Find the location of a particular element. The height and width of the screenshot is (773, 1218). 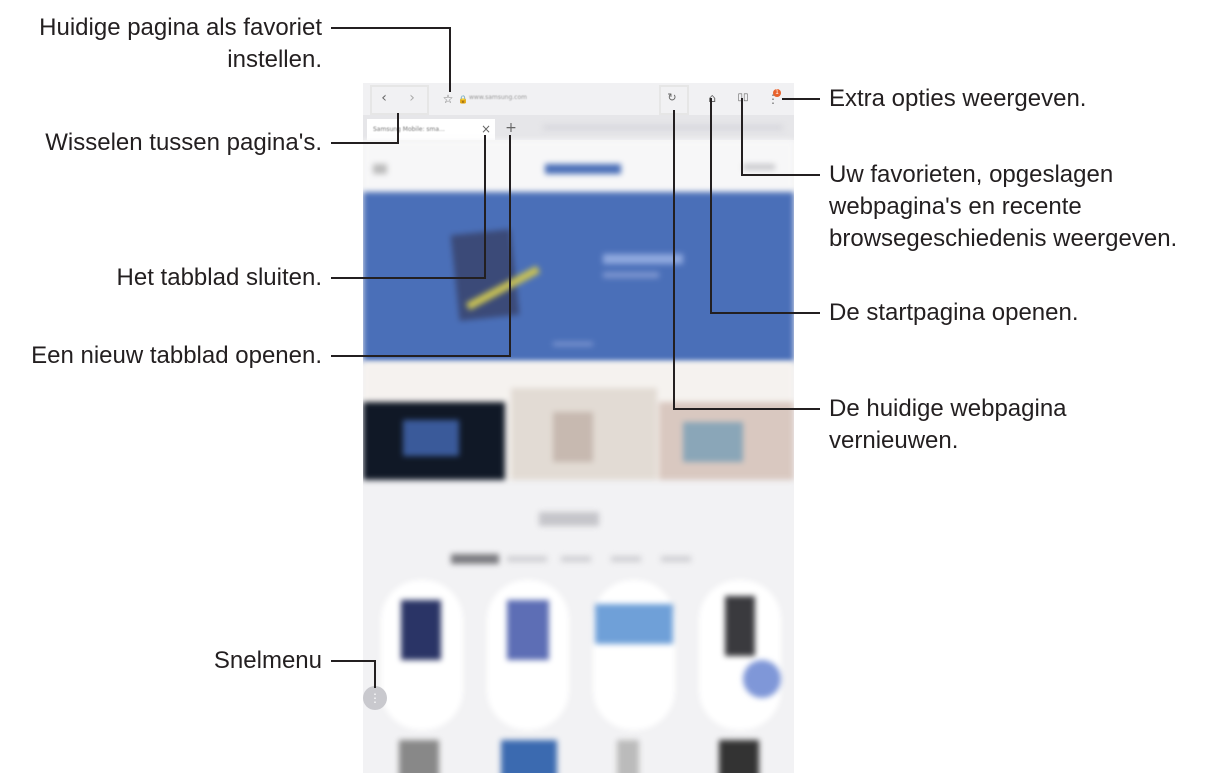

callout-refresh: De huidige webpagina vernieuwen. is located at coordinates (948, 424).